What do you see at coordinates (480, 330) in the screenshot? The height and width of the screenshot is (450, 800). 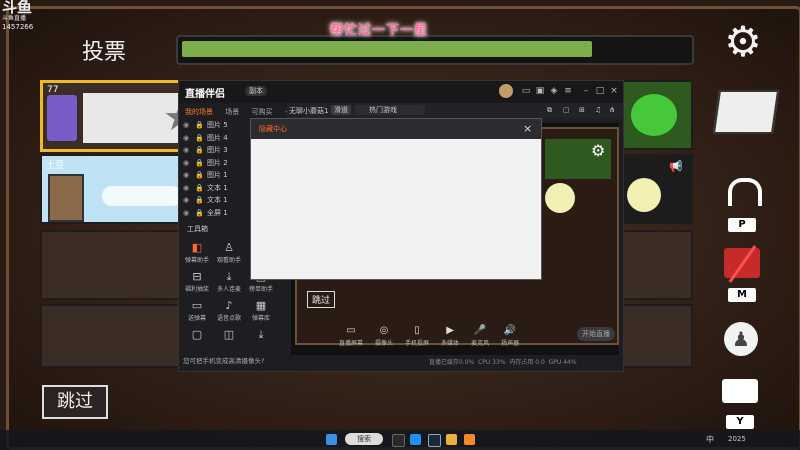 I see `microphone-icon: 🎤` at bounding box center [480, 330].